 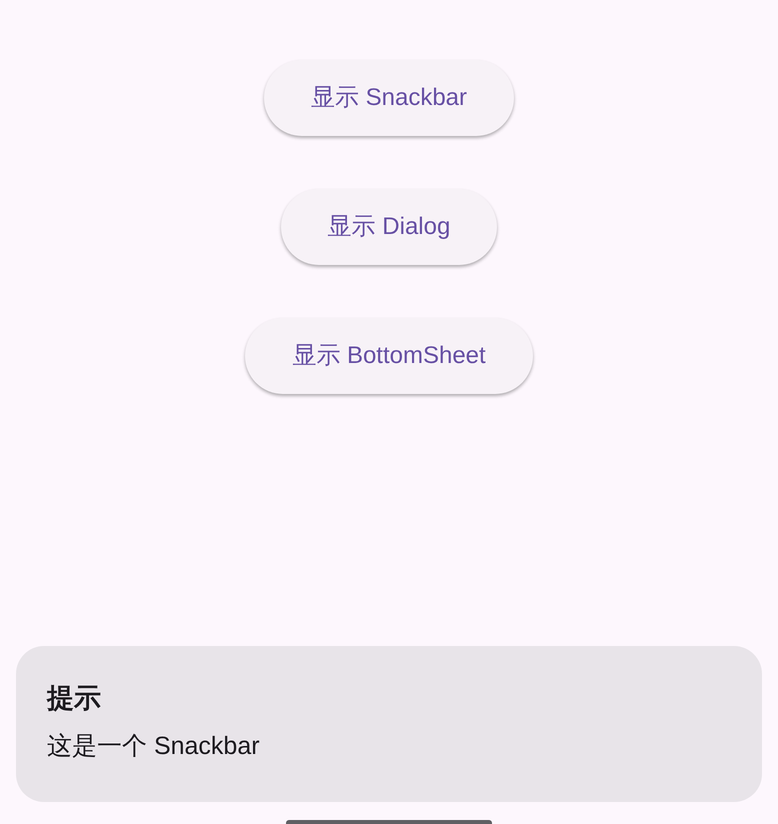 I want to click on action-button: 显示 BottomSheet, so click(x=389, y=356).